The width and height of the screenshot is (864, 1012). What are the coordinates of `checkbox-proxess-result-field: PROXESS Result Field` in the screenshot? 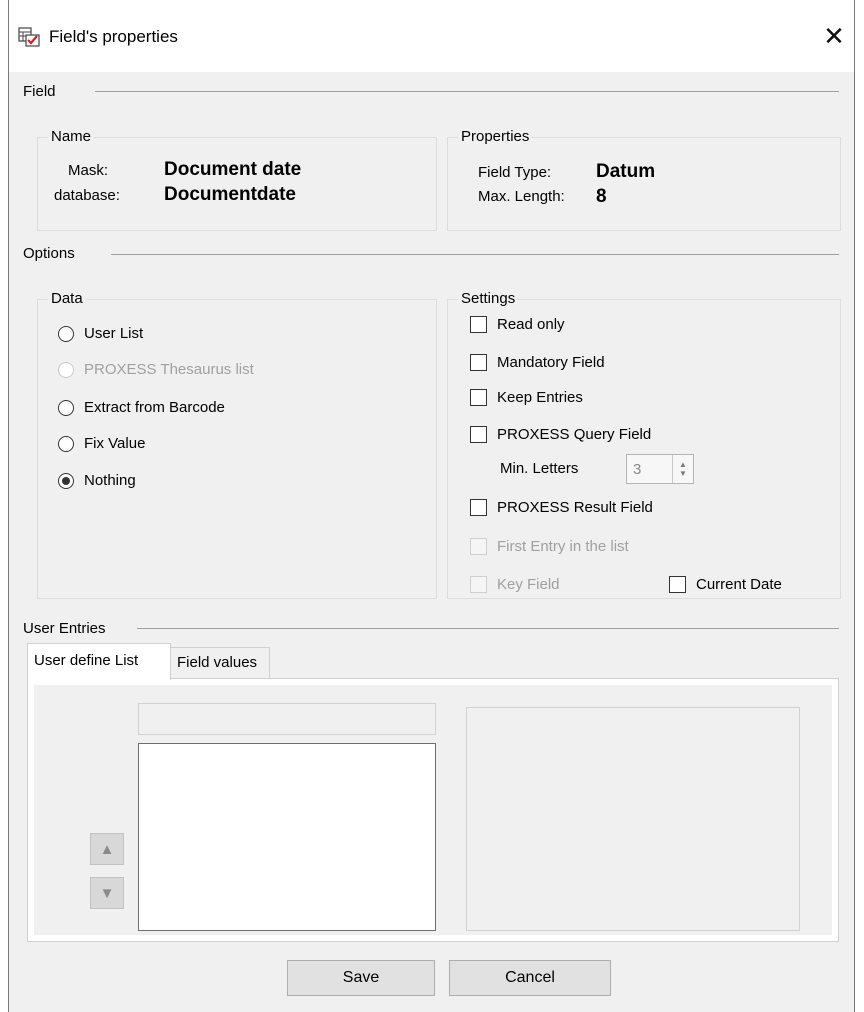 It's located at (561, 507).